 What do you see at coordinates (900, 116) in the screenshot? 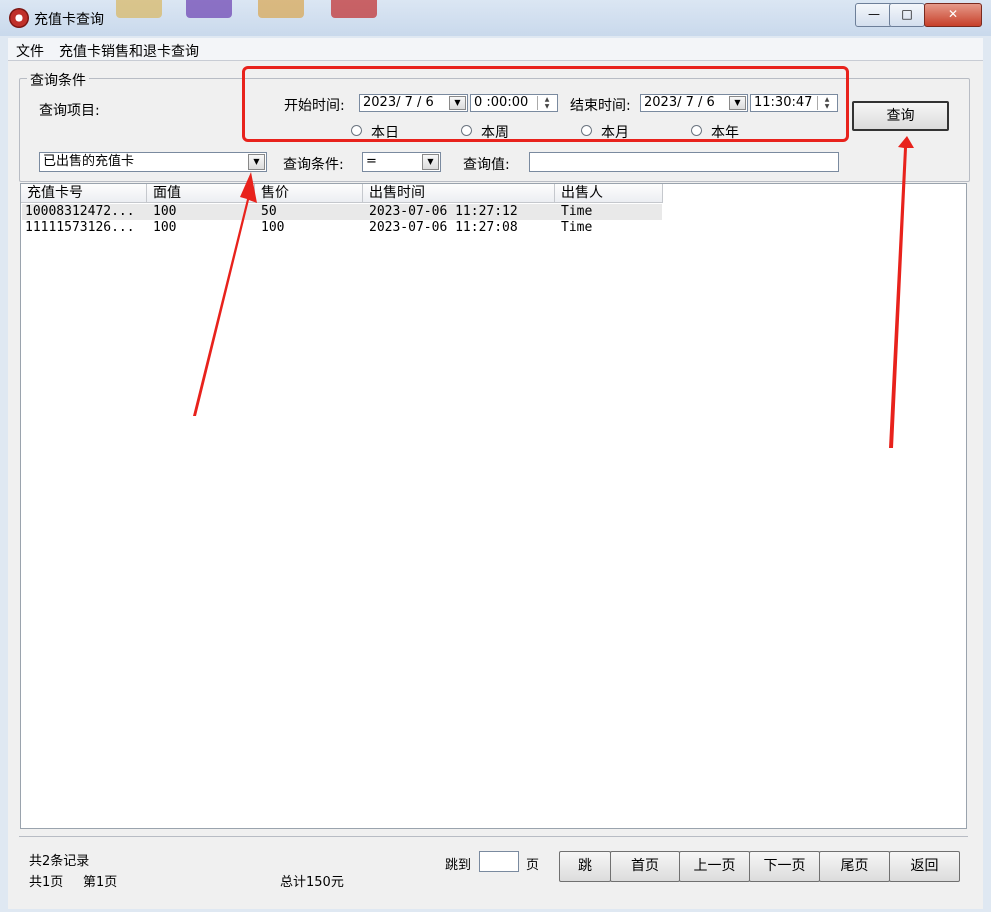
I see `search-button: 查询` at bounding box center [900, 116].